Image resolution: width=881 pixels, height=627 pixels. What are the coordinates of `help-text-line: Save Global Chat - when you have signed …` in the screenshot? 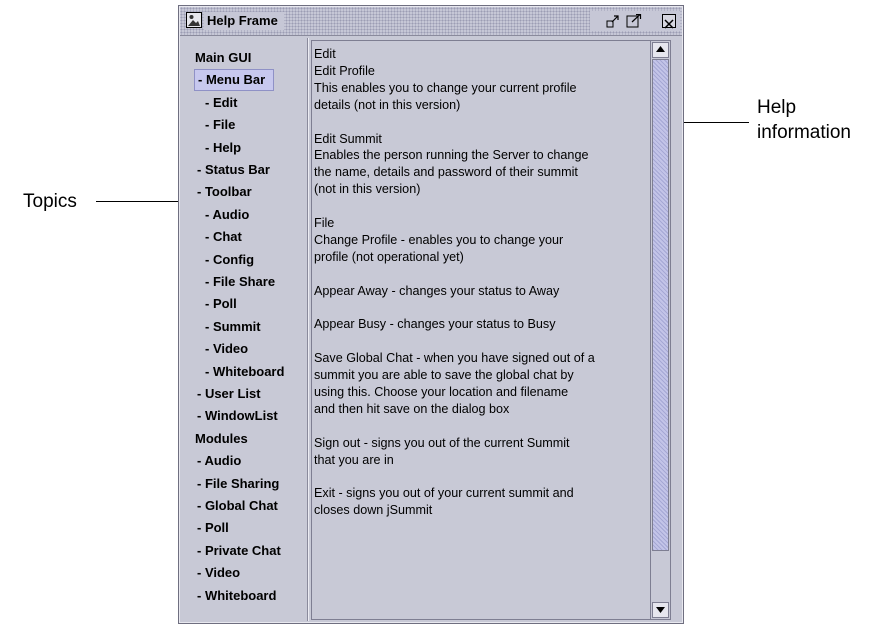 It's located at (454, 358).